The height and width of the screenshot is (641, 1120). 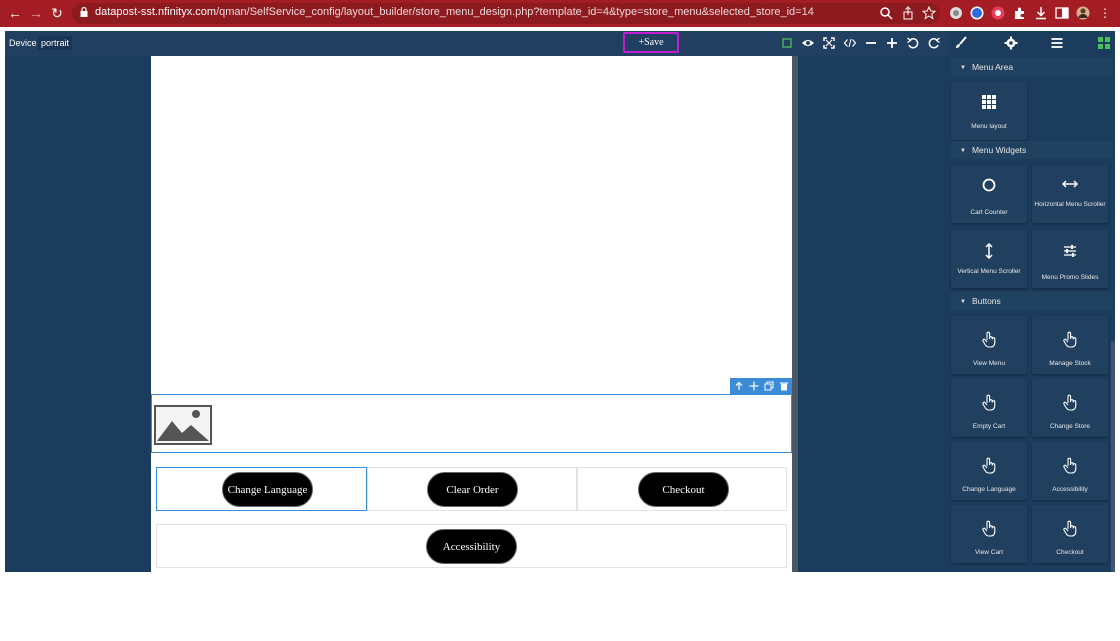 I want to click on layers-menu-icon, so click(x=1057, y=43).